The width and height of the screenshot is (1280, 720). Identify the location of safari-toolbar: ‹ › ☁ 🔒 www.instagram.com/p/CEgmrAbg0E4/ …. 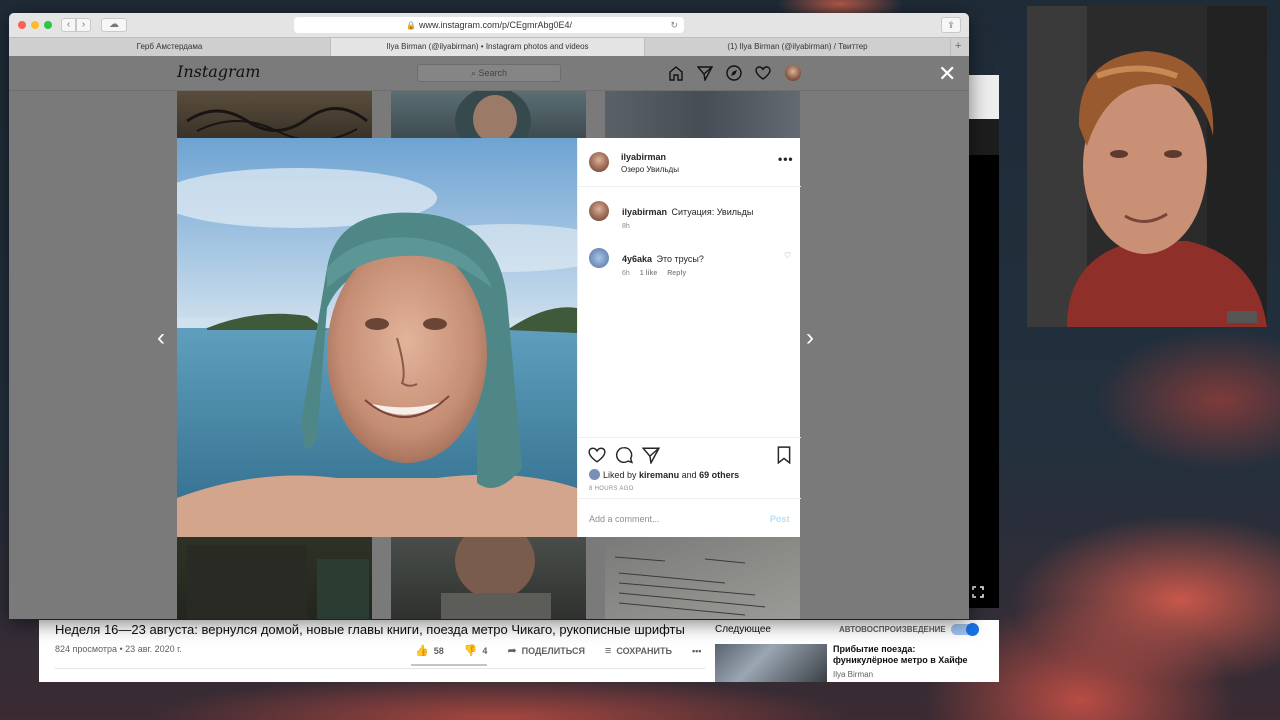
(489, 25).